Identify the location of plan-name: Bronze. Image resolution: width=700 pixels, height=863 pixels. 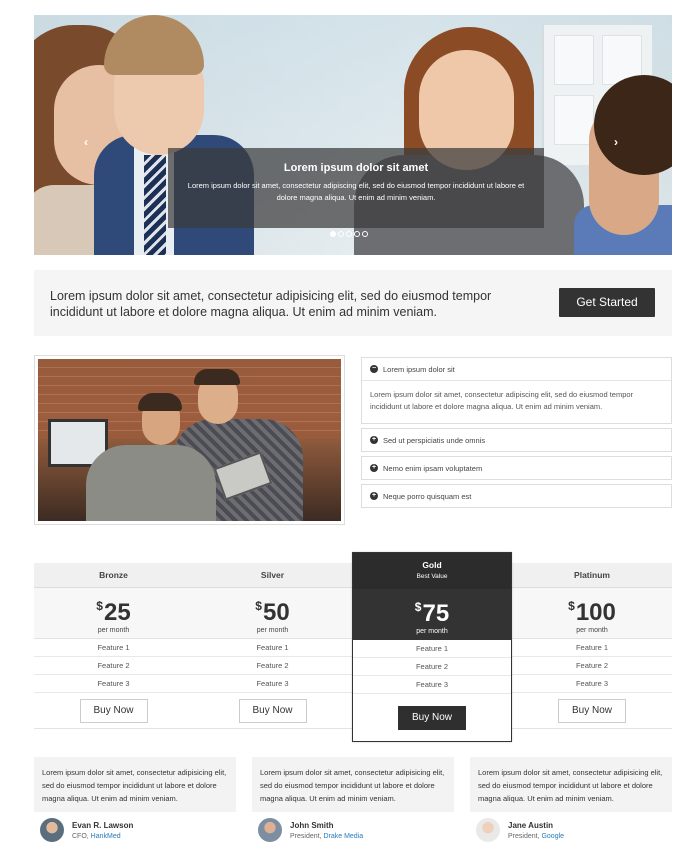
(113, 575).